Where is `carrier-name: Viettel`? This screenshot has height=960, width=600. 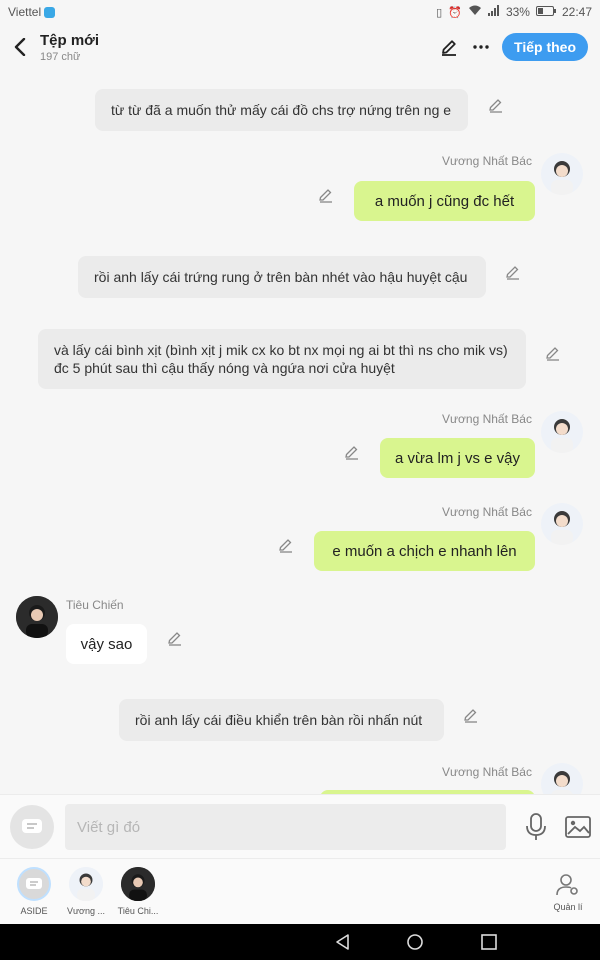
carrier-name: Viettel is located at coordinates (25, 12).